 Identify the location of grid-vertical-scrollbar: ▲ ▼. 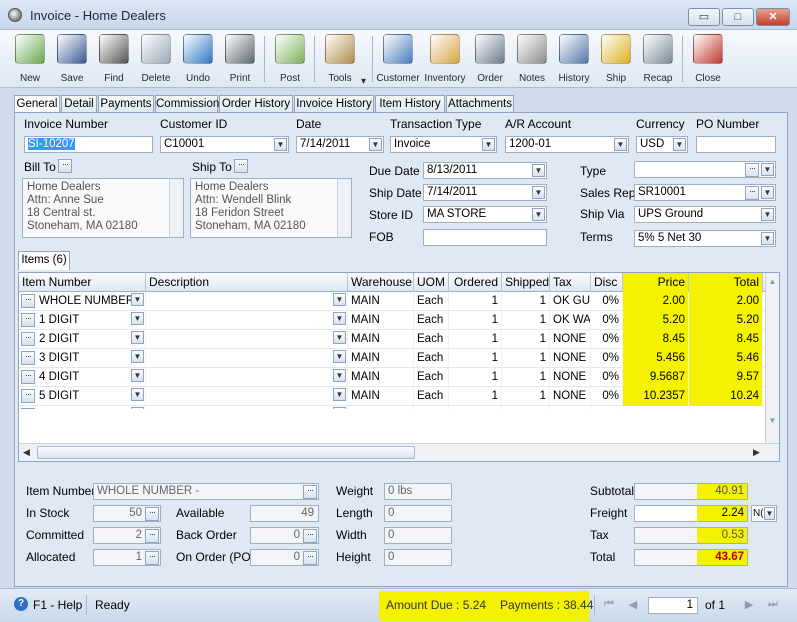
(772, 358).